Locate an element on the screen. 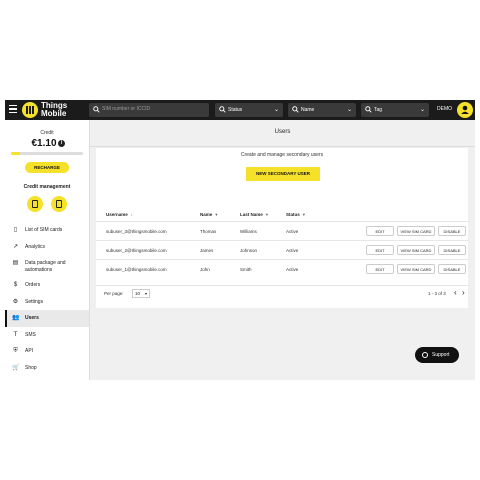 This screenshot has height=480, width=480. name-filter-dropdown: Name ⌄ is located at coordinates (322, 110).